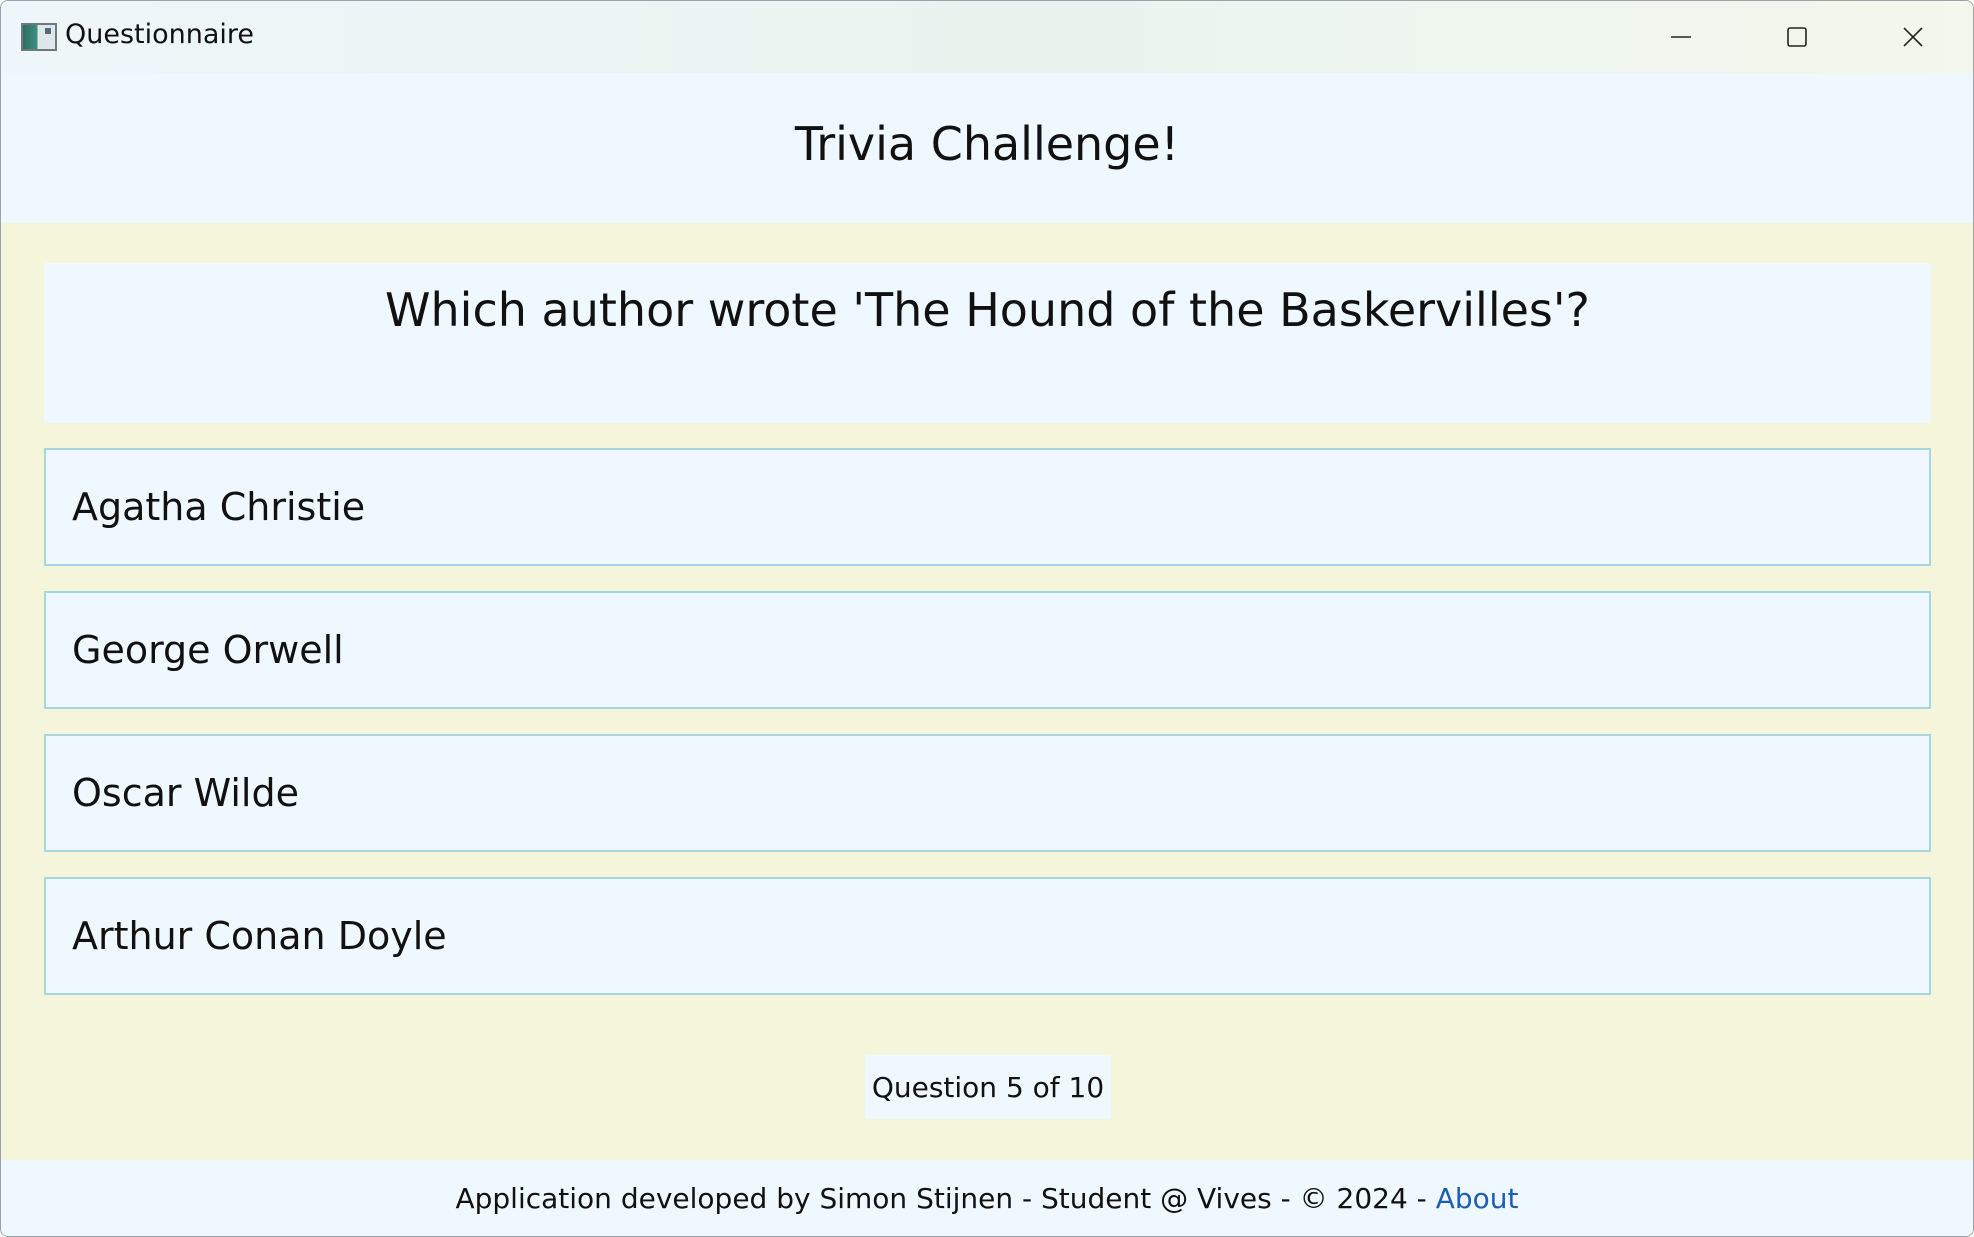 The image size is (1974, 1237). I want to click on header-panel: Trivia Challenge!, so click(987, 148).